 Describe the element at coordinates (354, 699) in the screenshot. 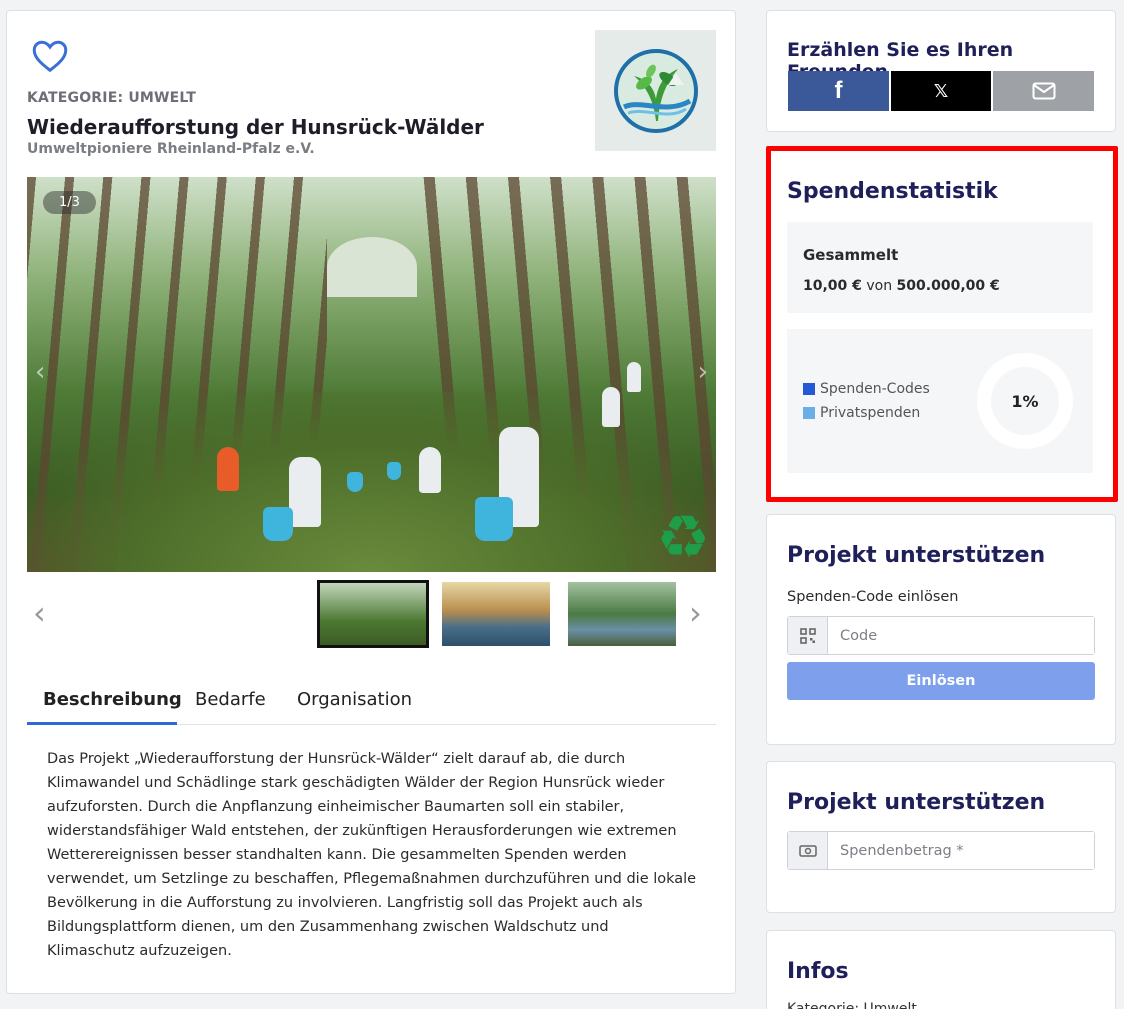

I see `tab-organisation: Organisation` at that location.